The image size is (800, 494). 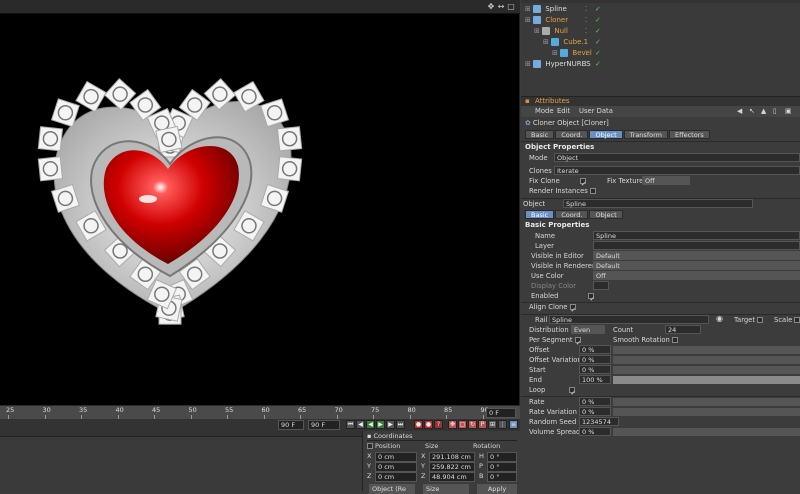 I want to click on align-clone-checkbox: ✓, so click(x=572, y=309).